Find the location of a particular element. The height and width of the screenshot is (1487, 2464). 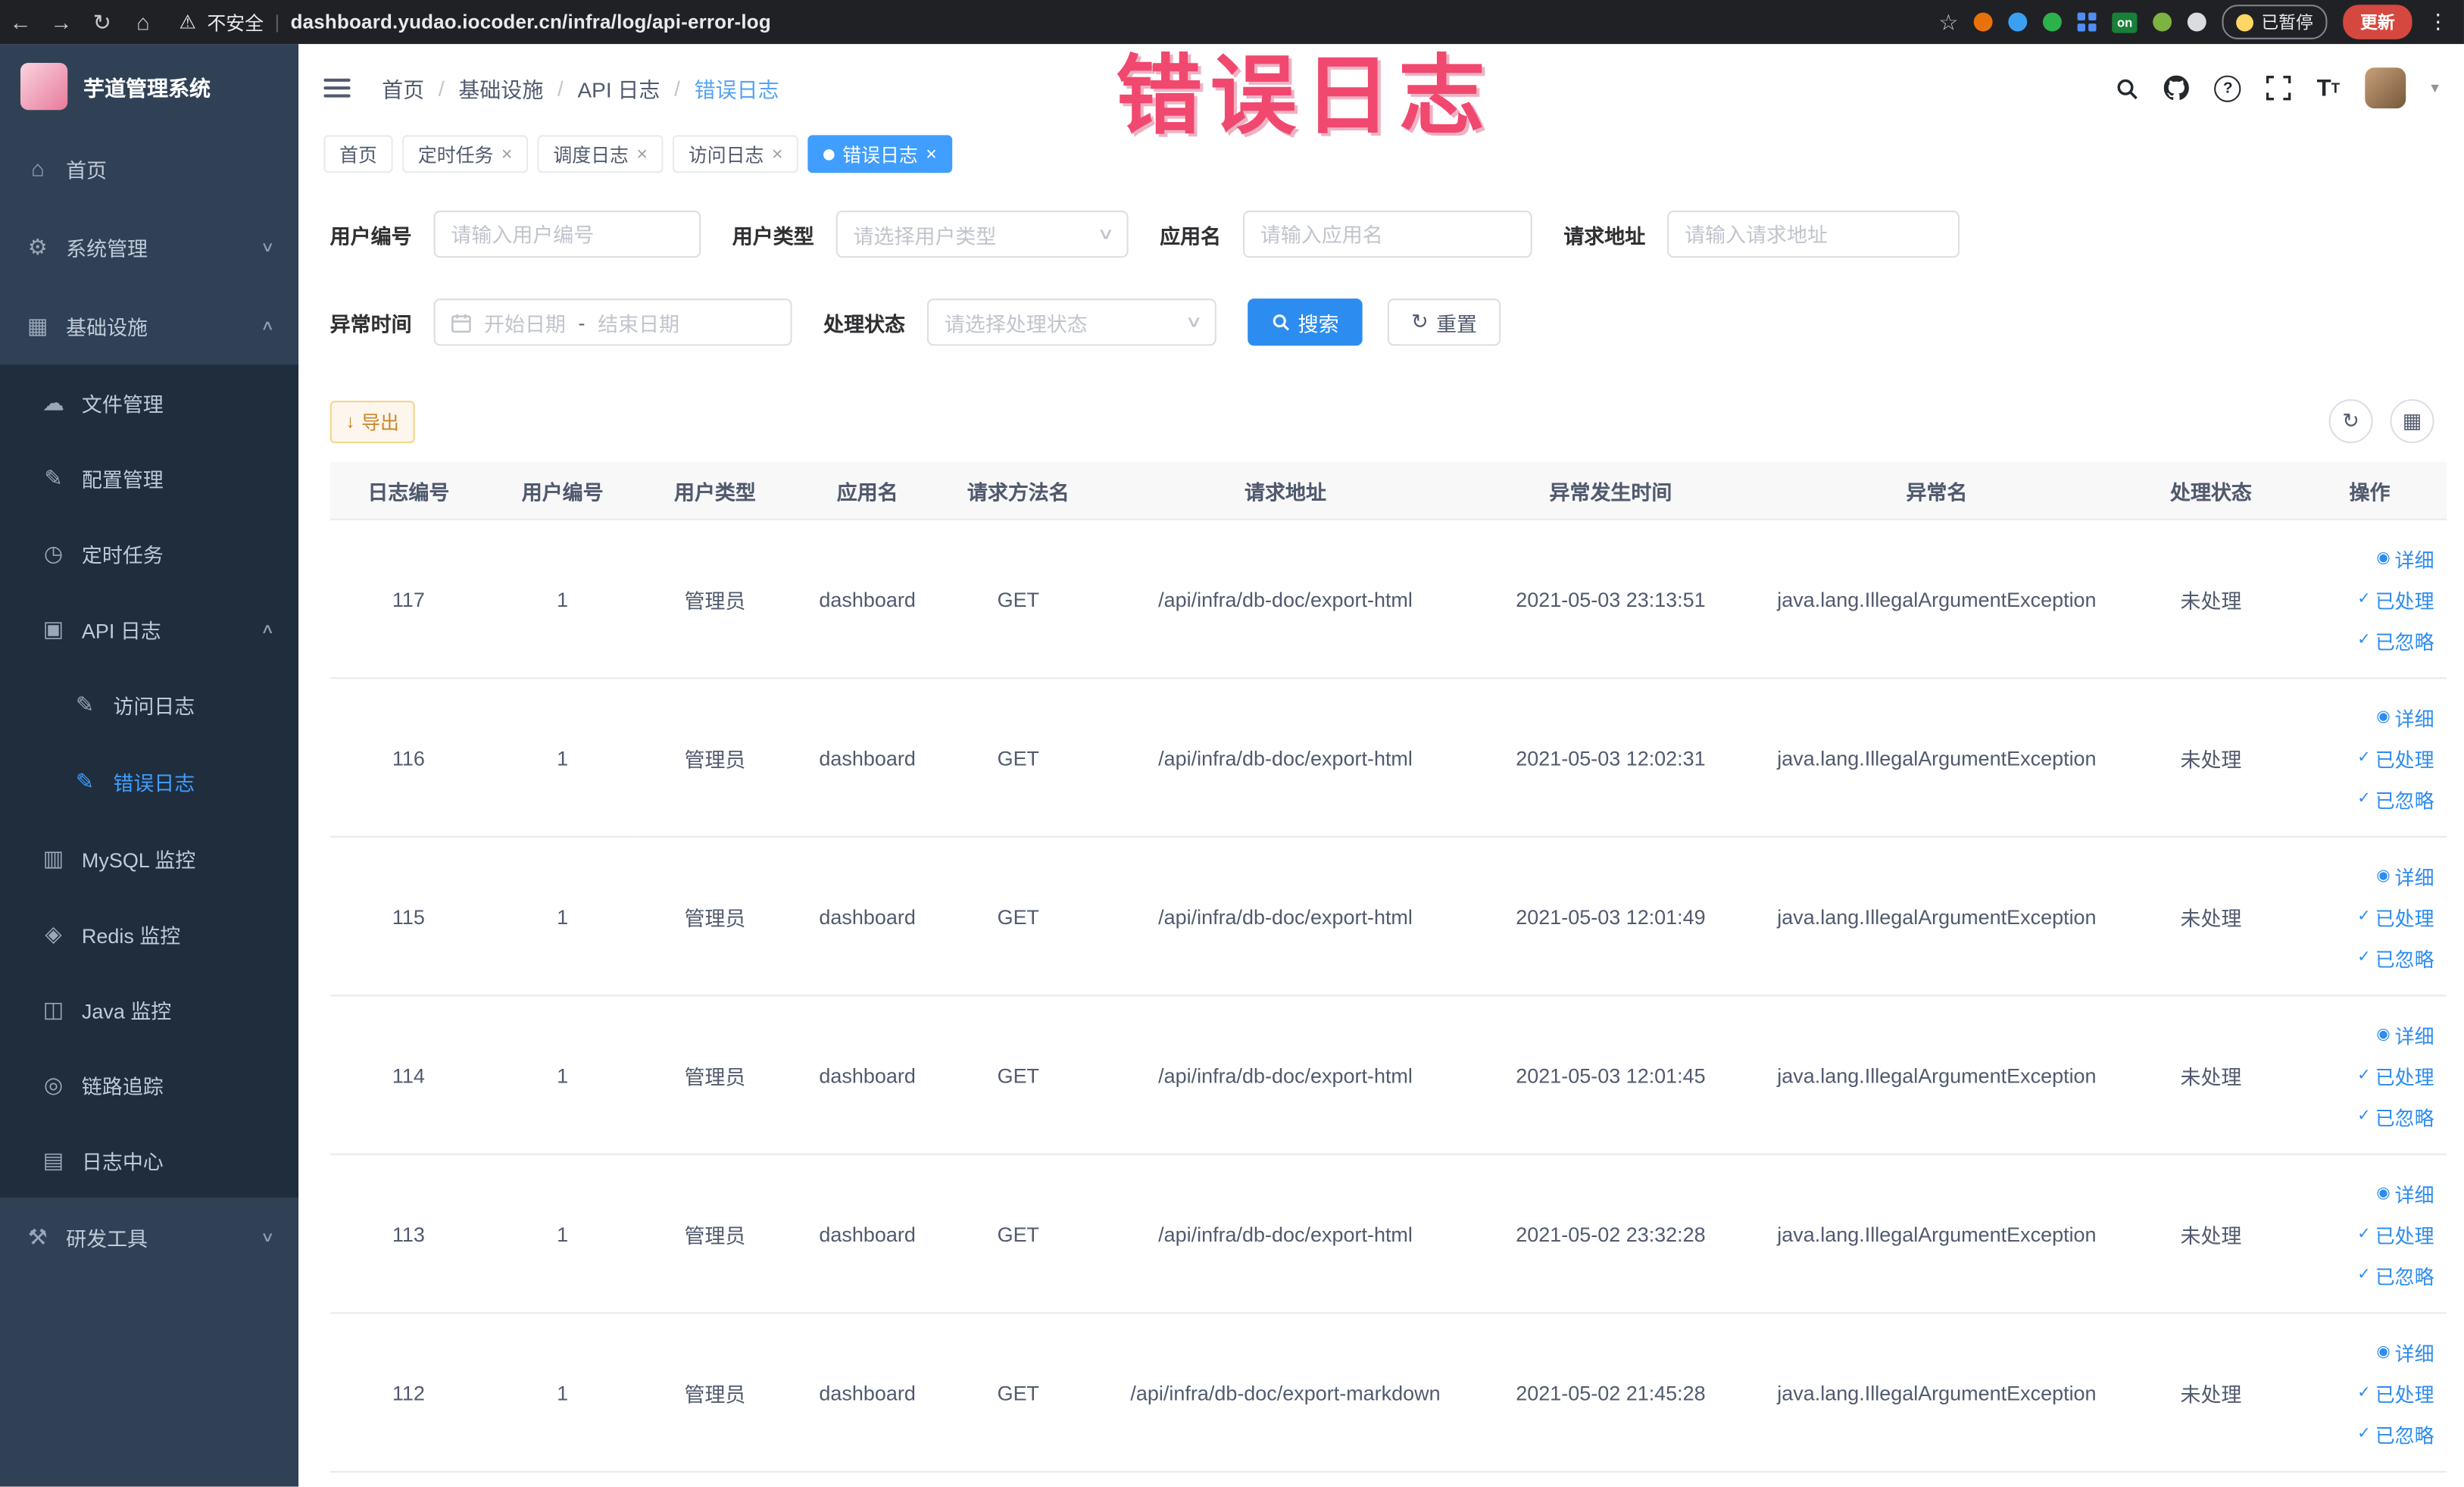

bookmark-star-icon: ☆ is located at coordinates (1948, 21).